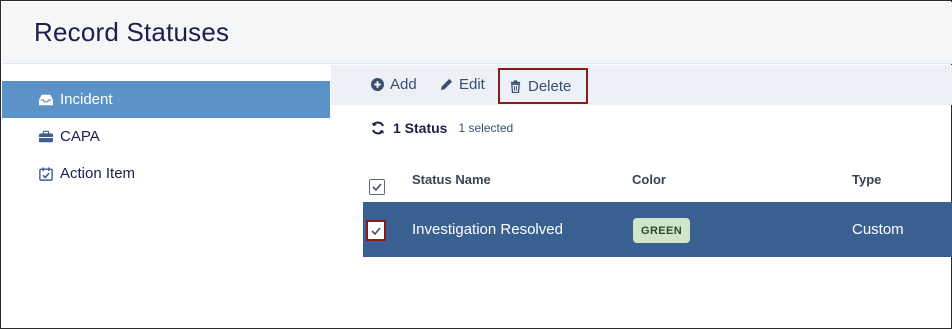 The image size is (952, 329). I want to click on add-label: Add, so click(403, 84).